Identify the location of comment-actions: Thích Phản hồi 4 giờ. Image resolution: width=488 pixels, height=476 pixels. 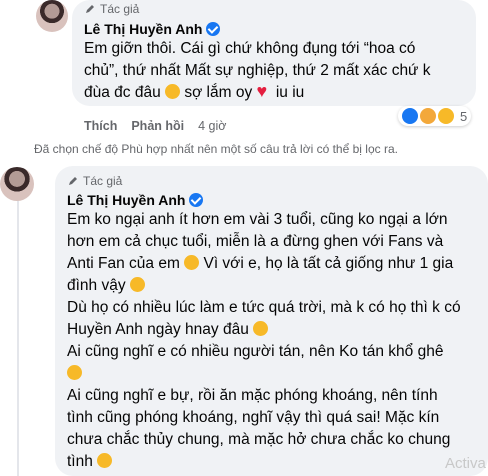
(155, 126).